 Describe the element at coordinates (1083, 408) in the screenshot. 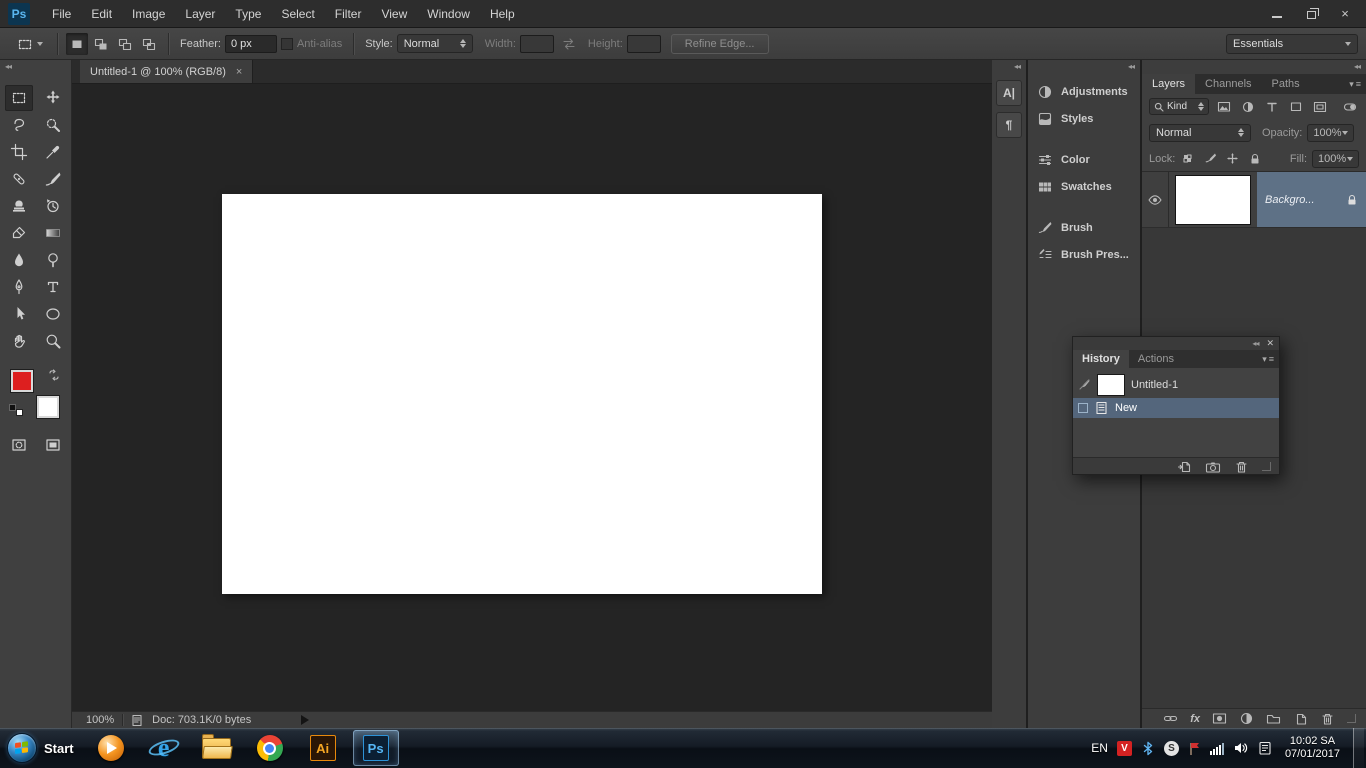

I see `history-source-checkbox` at that location.